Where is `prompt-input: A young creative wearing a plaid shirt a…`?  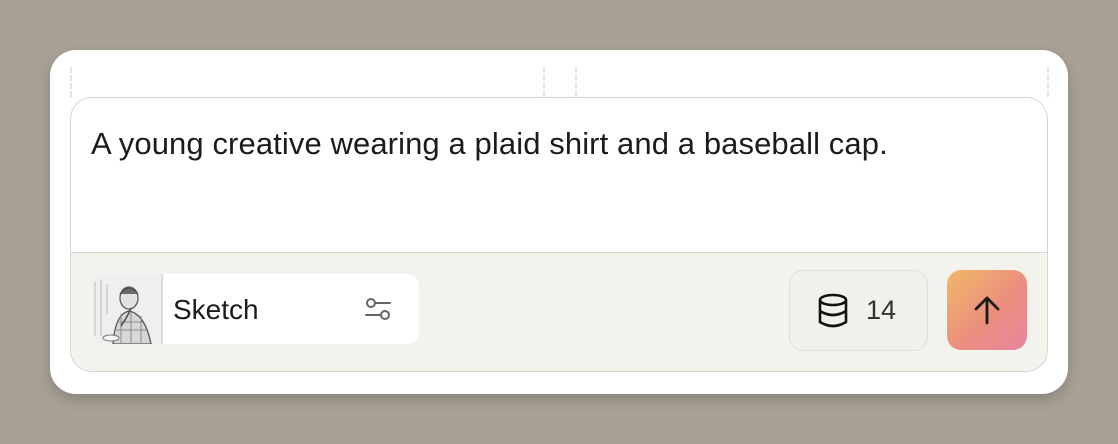
prompt-input: A young creative wearing a plaid shirt a… is located at coordinates (559, 144).